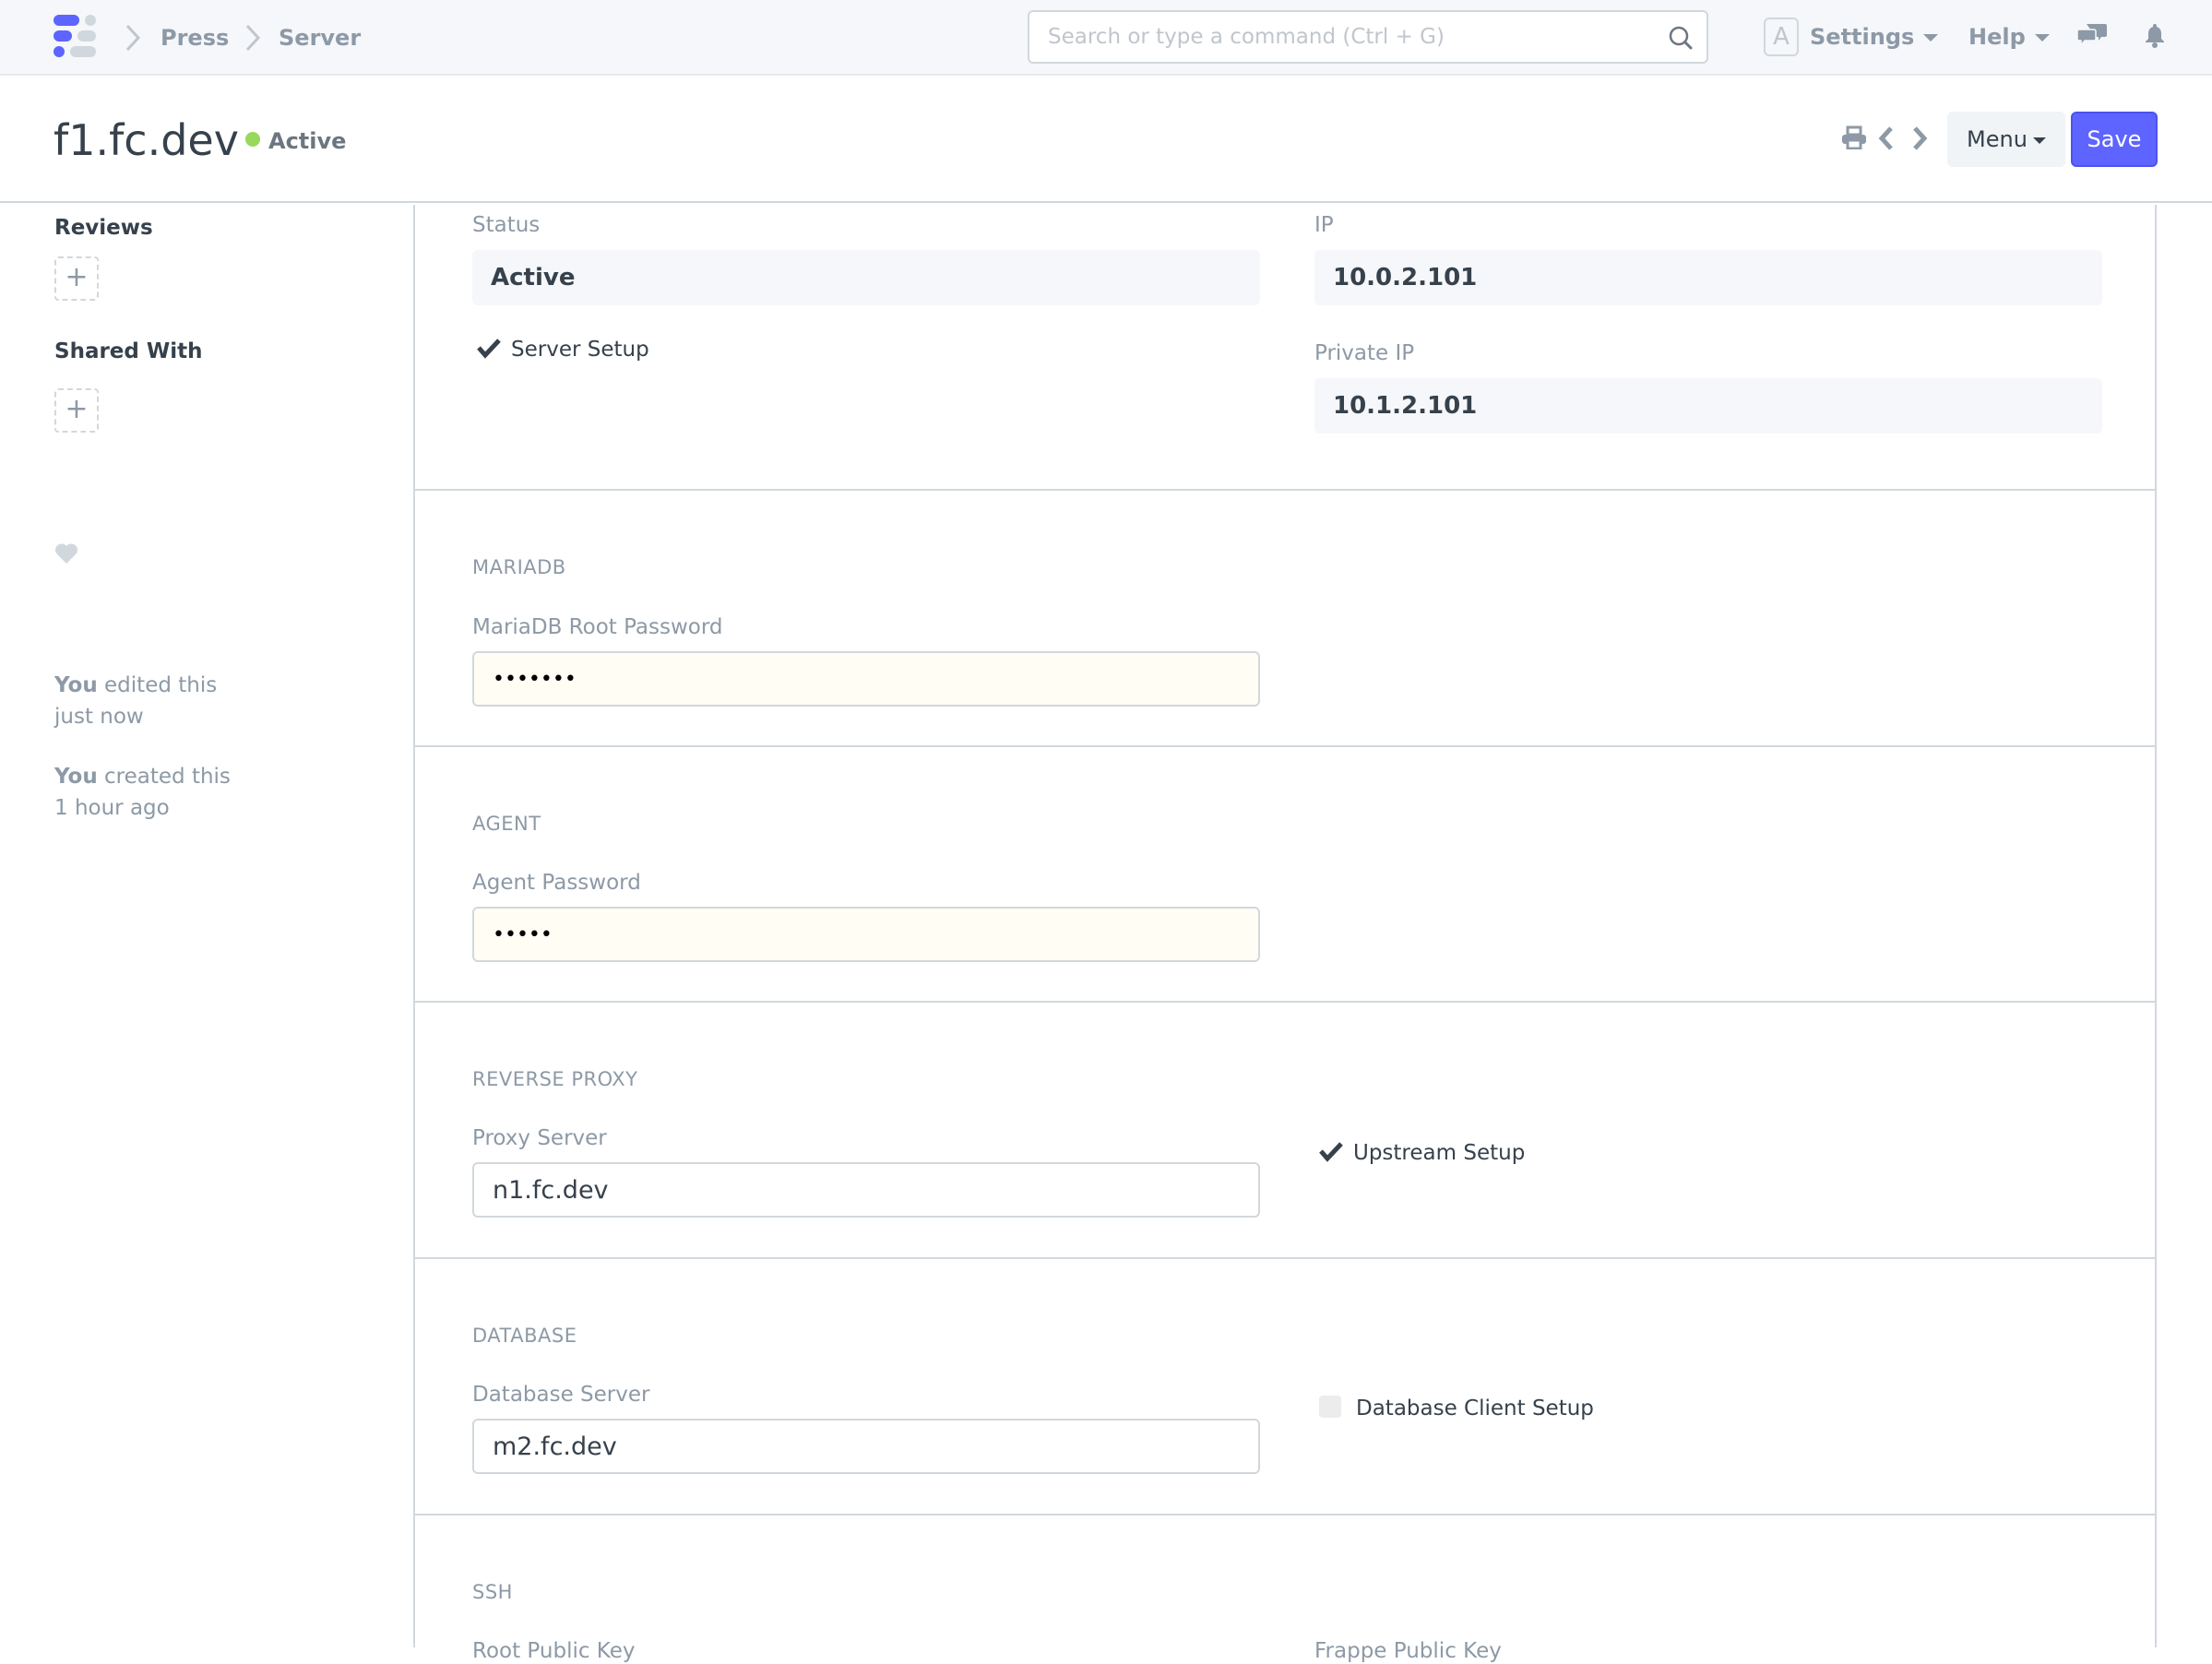  I want to click on timeline-action: created this, so click(164, 777).